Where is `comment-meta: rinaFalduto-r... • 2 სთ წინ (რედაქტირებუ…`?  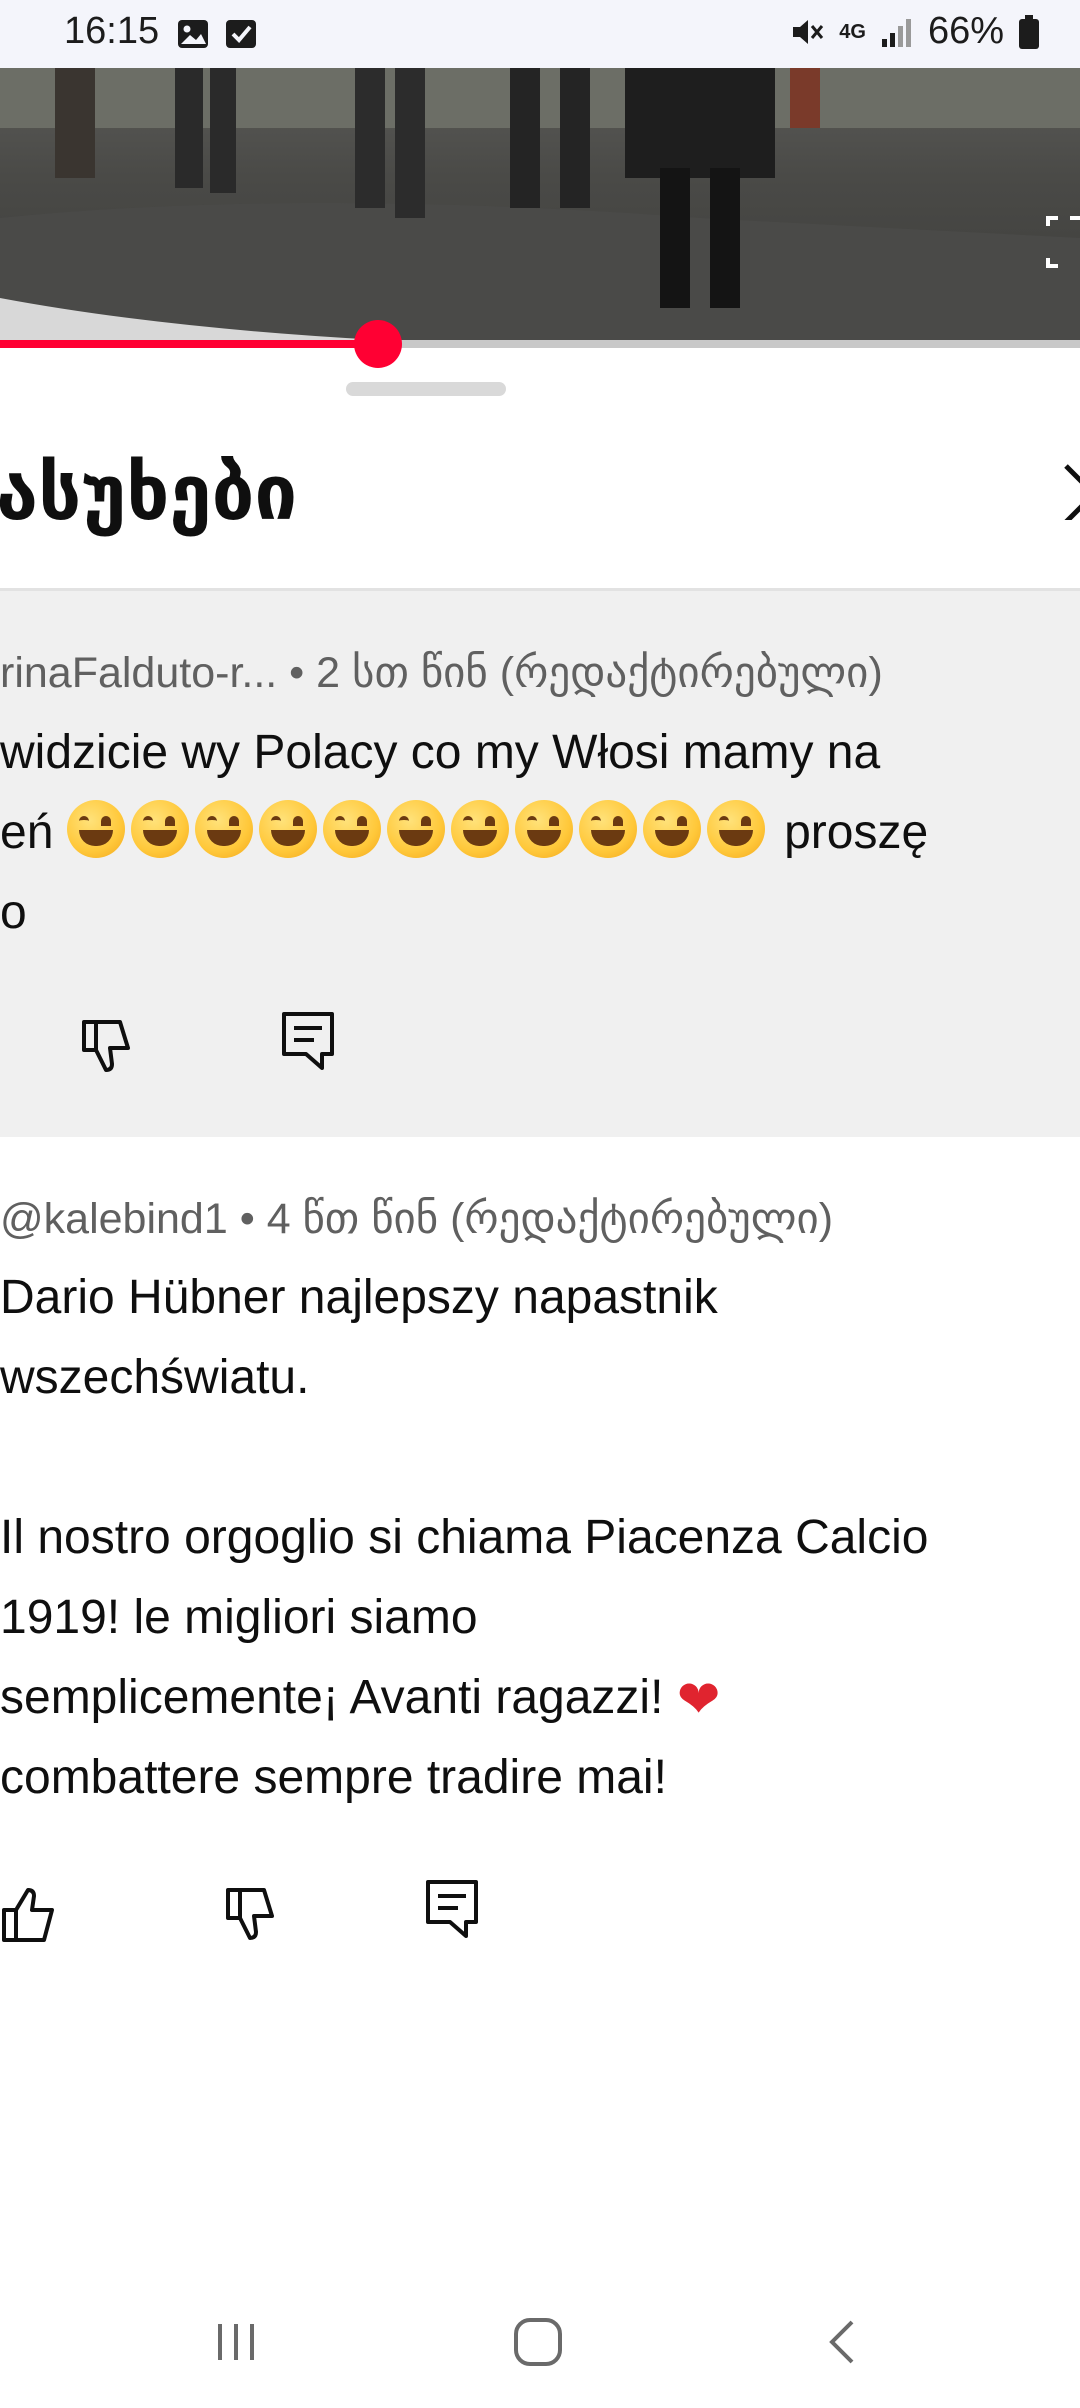
comment-meta: rinaFalduto-r... • 2 სთ წინ (რედაქტირებუ… is located at coordinates (441, 673).